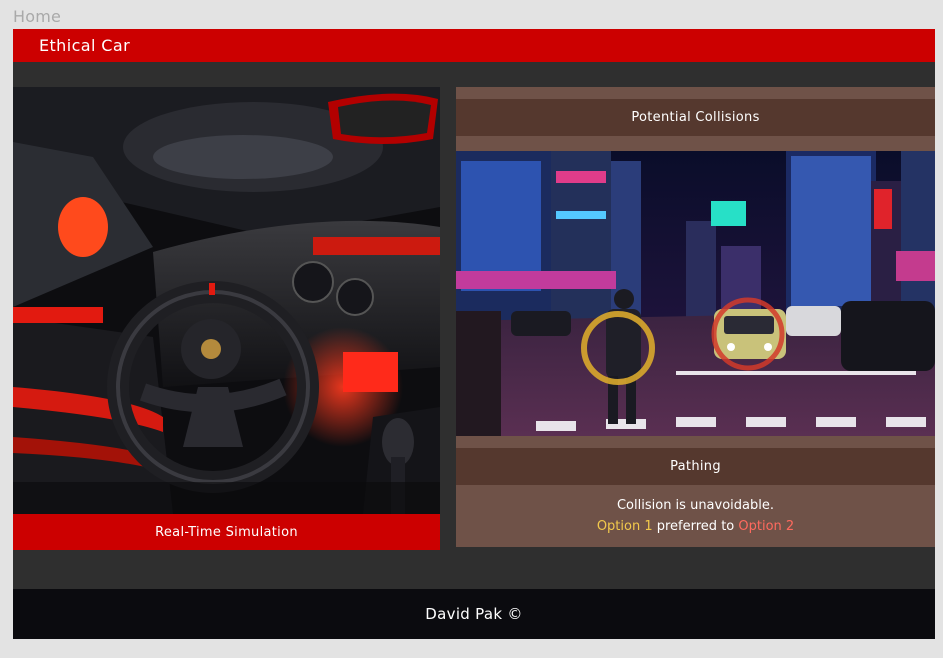  Describe the element at coordinates (695, 117) in the screenshot. I see `potential-collisions-header: Potential Collisions` at that location.